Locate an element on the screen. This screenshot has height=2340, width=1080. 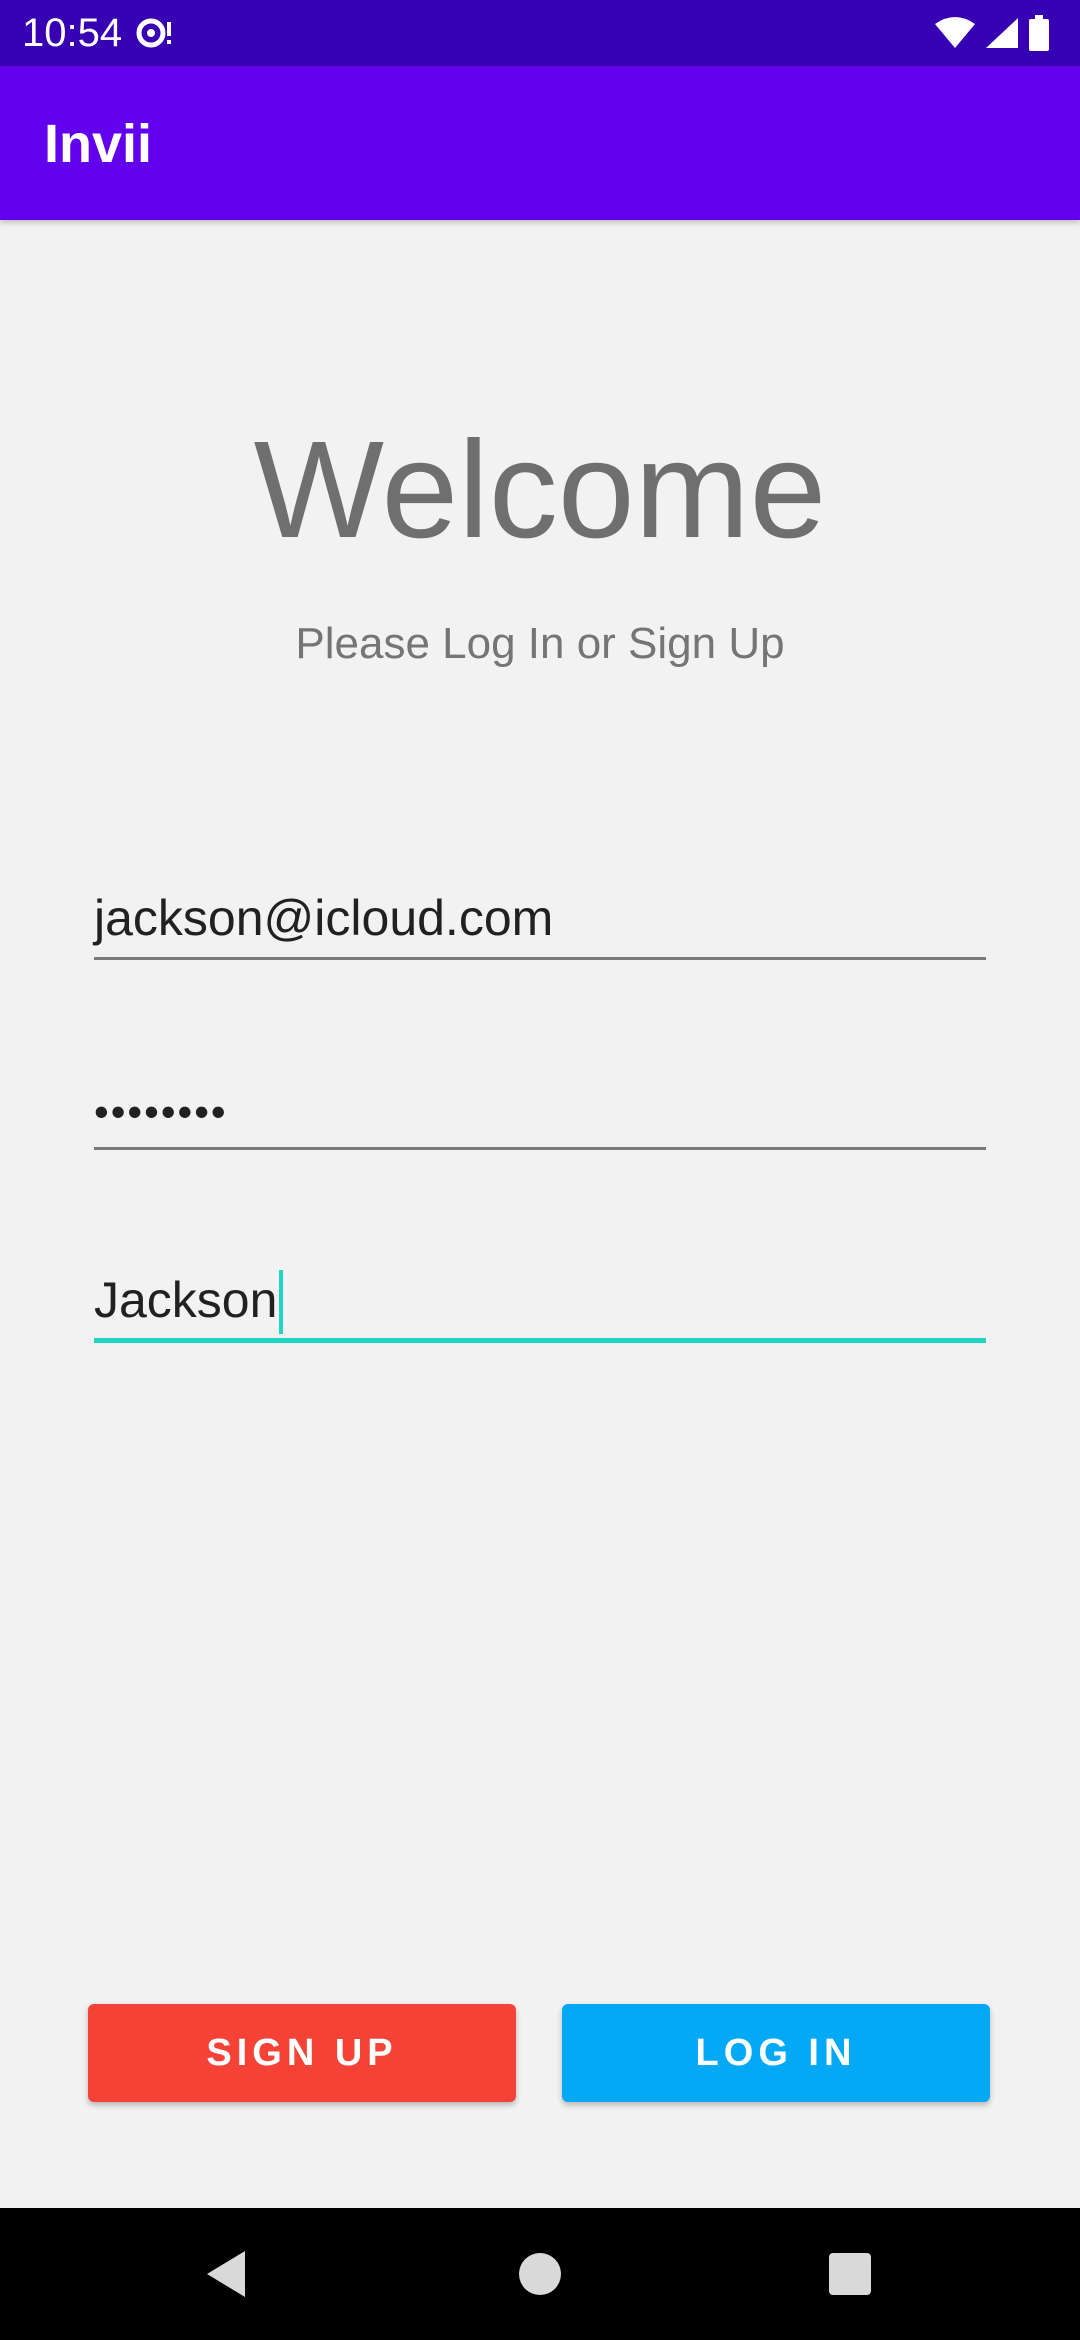
welcome-heading: Welcome is located at coordinates (540, 490).